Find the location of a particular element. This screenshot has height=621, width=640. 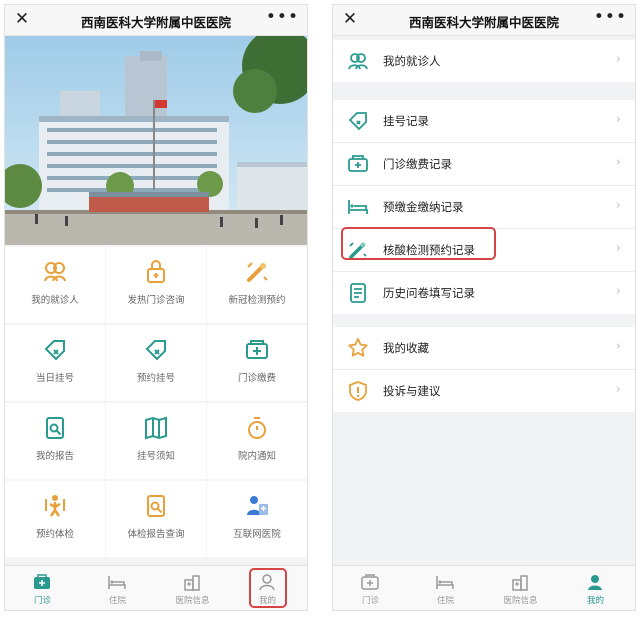

menu-item-register-record: 挂号记录 › is located at coordinates (484, 121).